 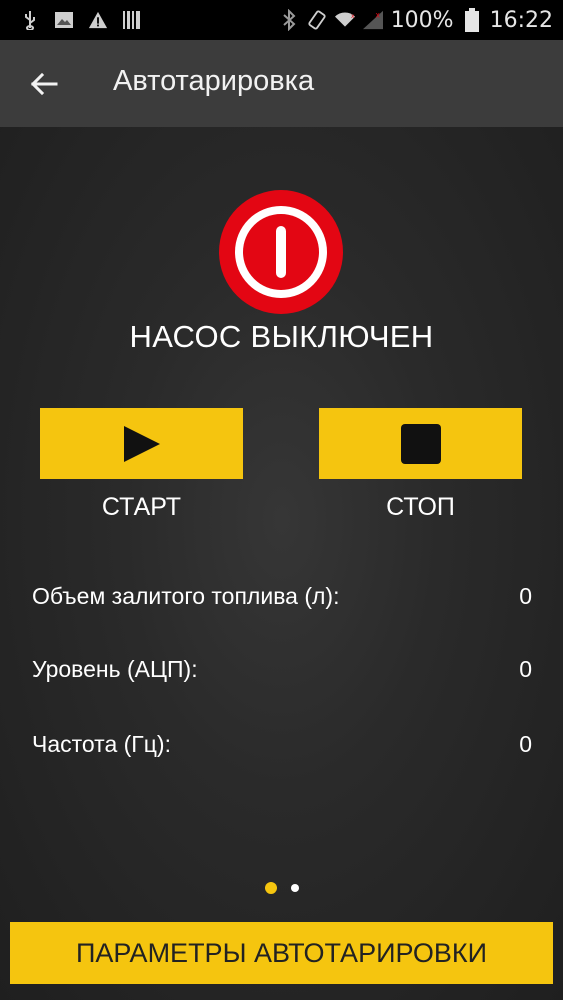 I want to click on arrow-left-icon, so click(x=44, y=84).